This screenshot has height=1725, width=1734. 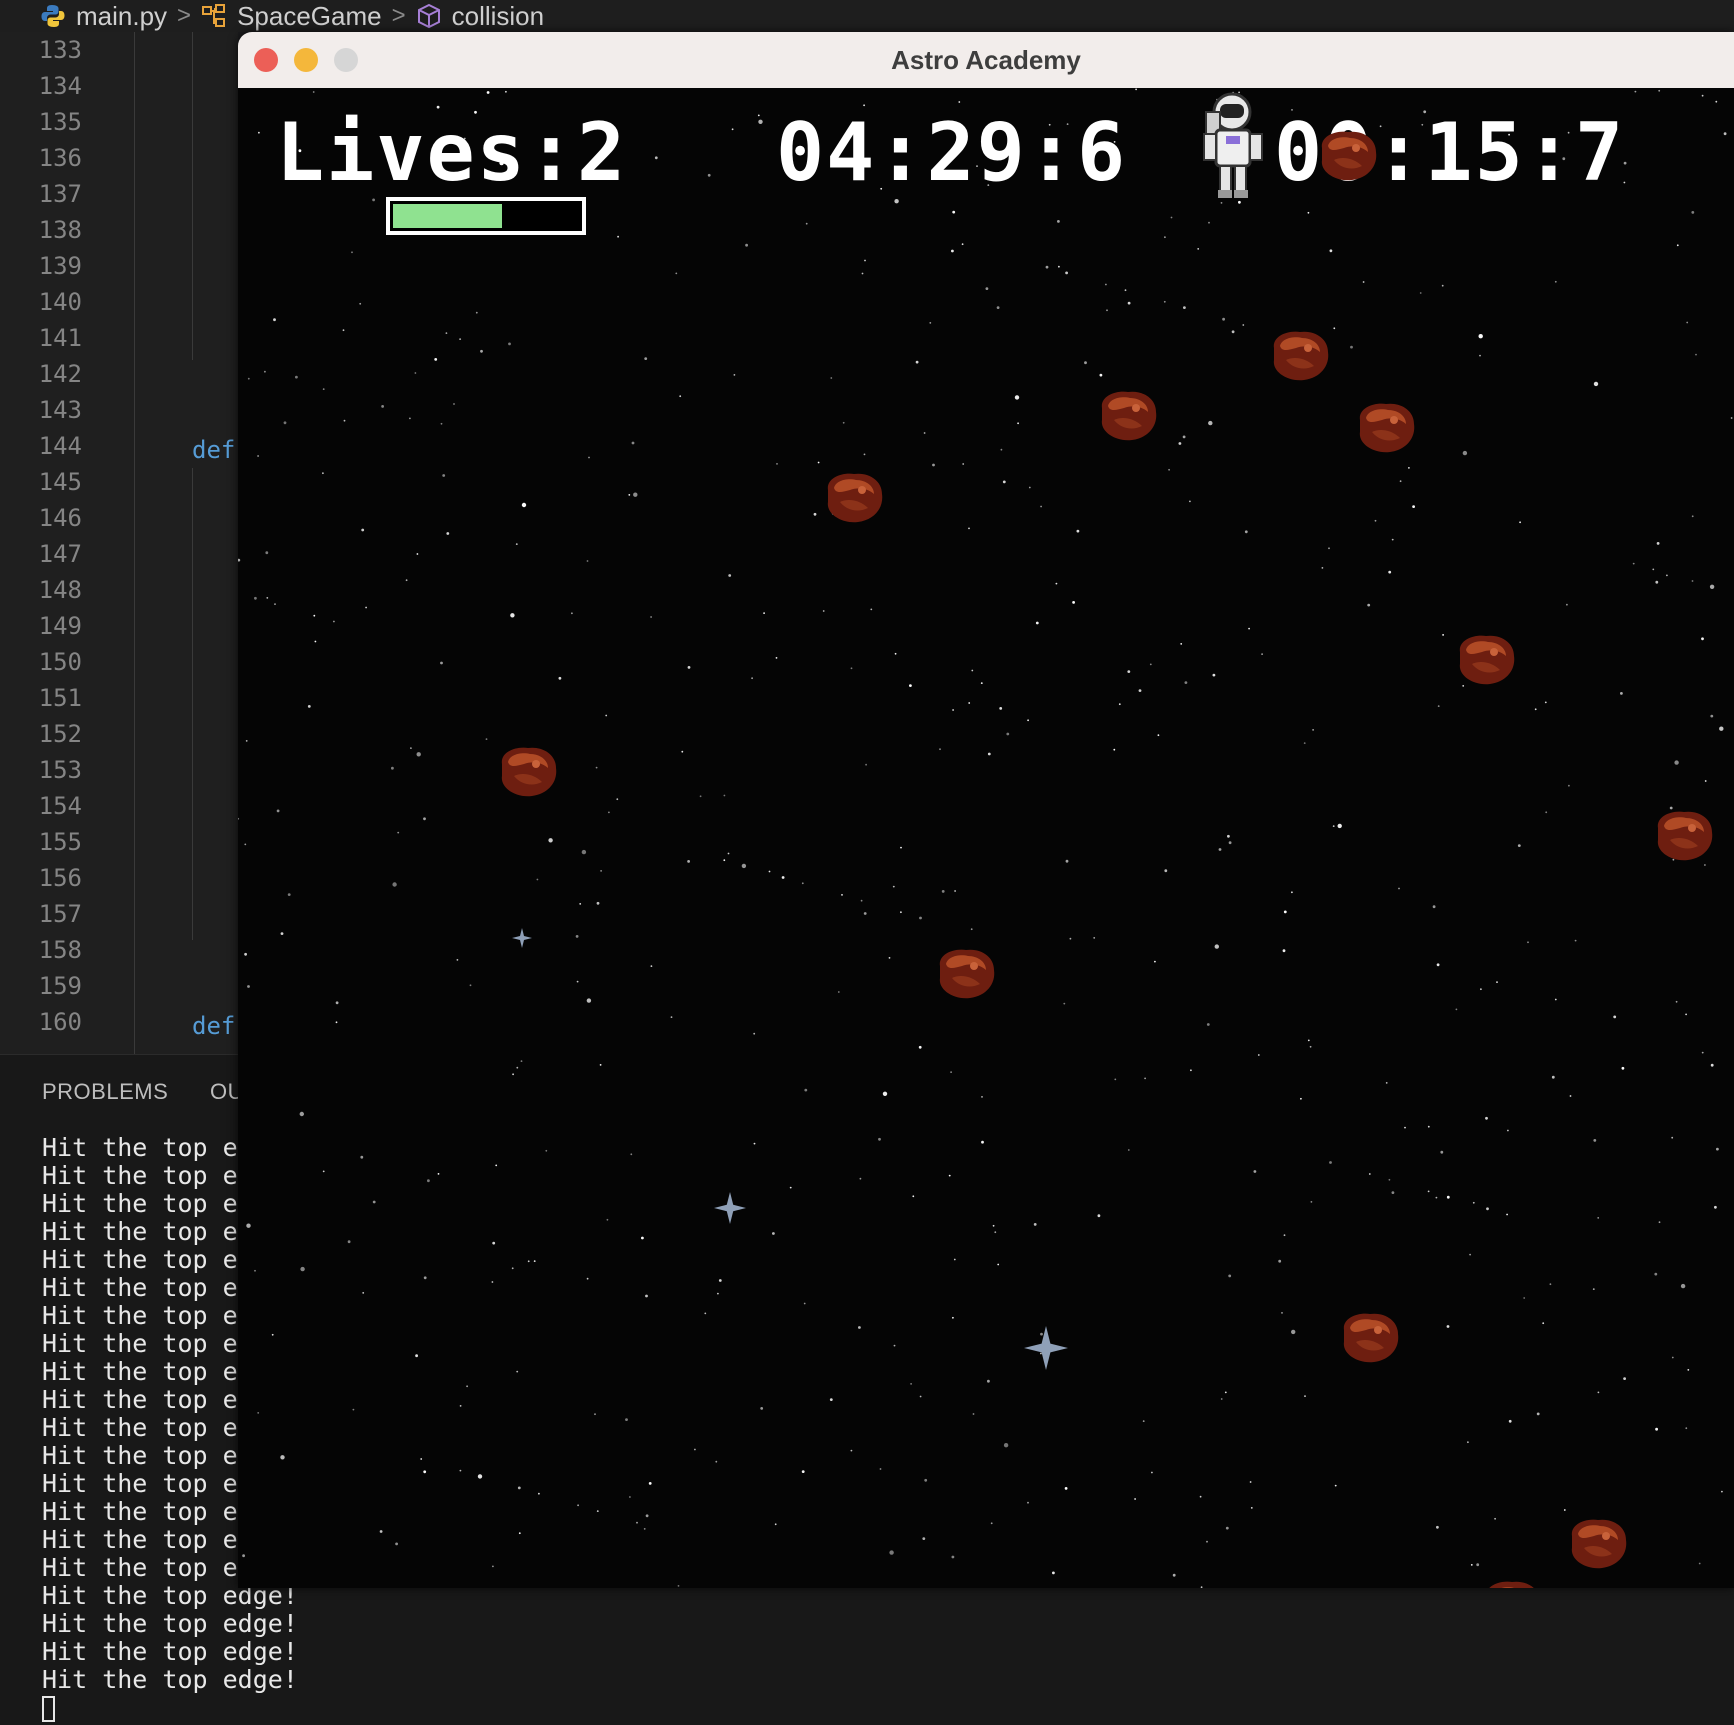 What do you see at coordinates (60, 1022) in the screenshot?
I see `line-number: 160` at bounding box center [60, 1022].